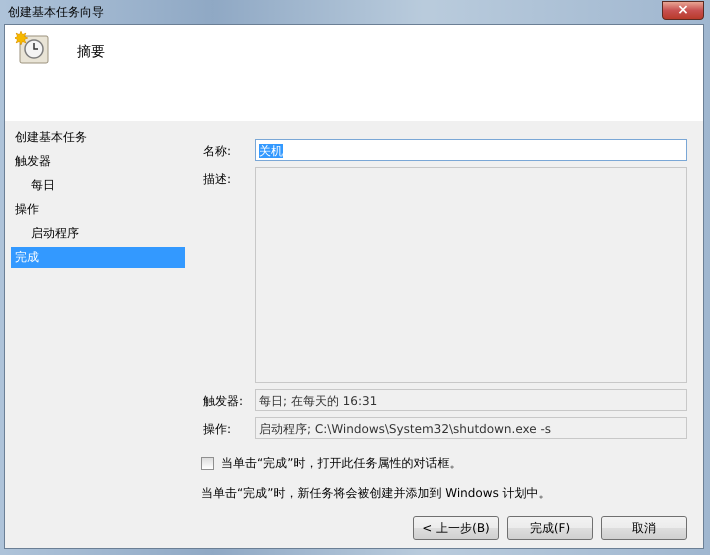 Image resolution: width=710 pixels, height=555 pixels. What do you see at coordinates (341, 463) in the screenshot?
I see `checkbox-label: 当单击“完成”时，打开此任务属性的对话框。` at bounding box center [341, 463].